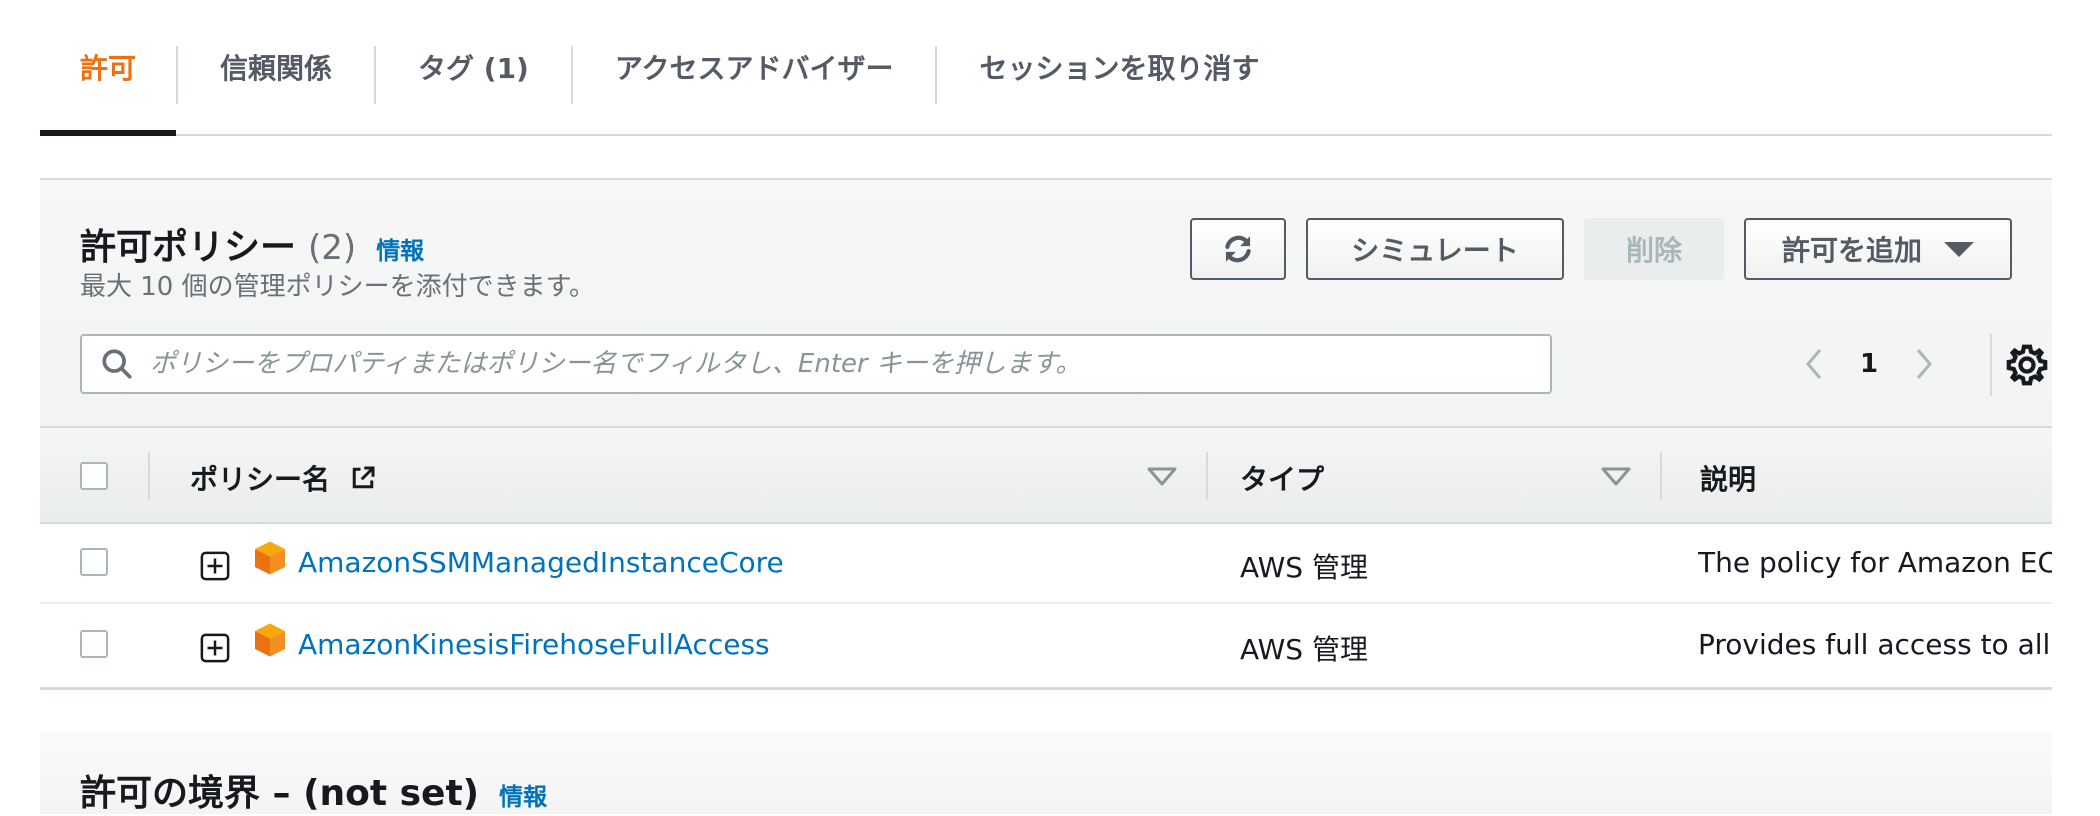  I want to click on refresh-icon, so click(1238, 249).